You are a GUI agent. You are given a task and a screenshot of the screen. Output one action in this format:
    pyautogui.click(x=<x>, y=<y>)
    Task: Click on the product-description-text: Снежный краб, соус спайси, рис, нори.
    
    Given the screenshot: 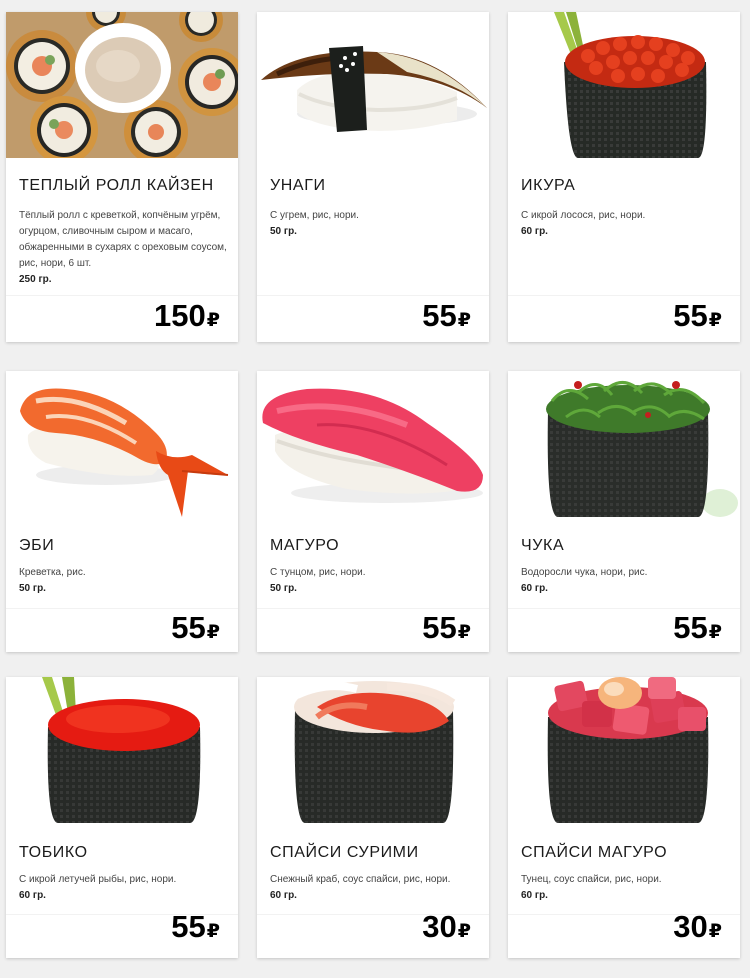 What is the action you would take?
    pyautogui.click(x=360, y=879)
    